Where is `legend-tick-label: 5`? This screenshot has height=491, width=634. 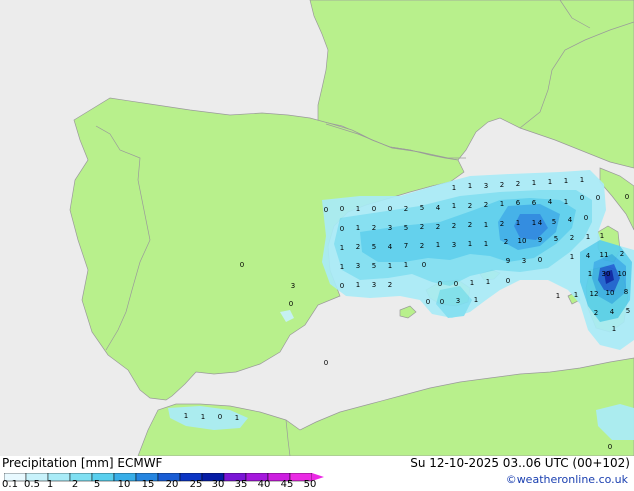 legend-tick-label: 5 is located at coordinates (97, 484).